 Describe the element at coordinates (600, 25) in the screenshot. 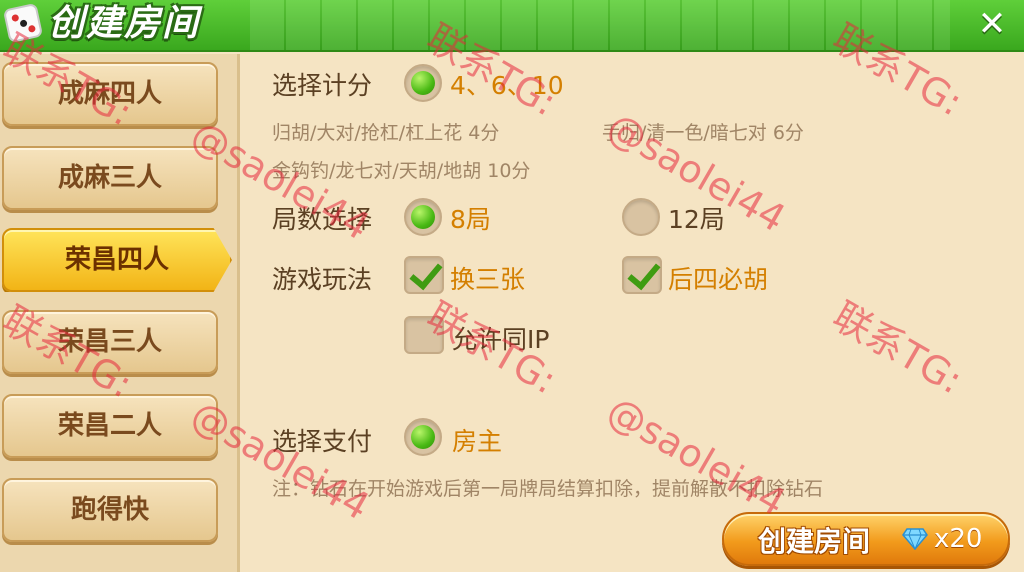

I see `header-tiles-decoration` at that location.